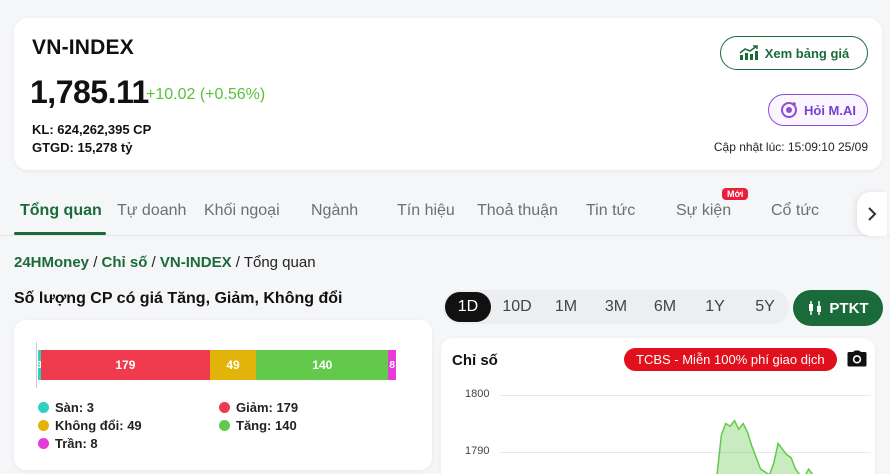  What do you see at coordinates (279, 262) in the screenshot?
I see `breadcrumb-current: Tổng quan` at bounding box center [279, 262].